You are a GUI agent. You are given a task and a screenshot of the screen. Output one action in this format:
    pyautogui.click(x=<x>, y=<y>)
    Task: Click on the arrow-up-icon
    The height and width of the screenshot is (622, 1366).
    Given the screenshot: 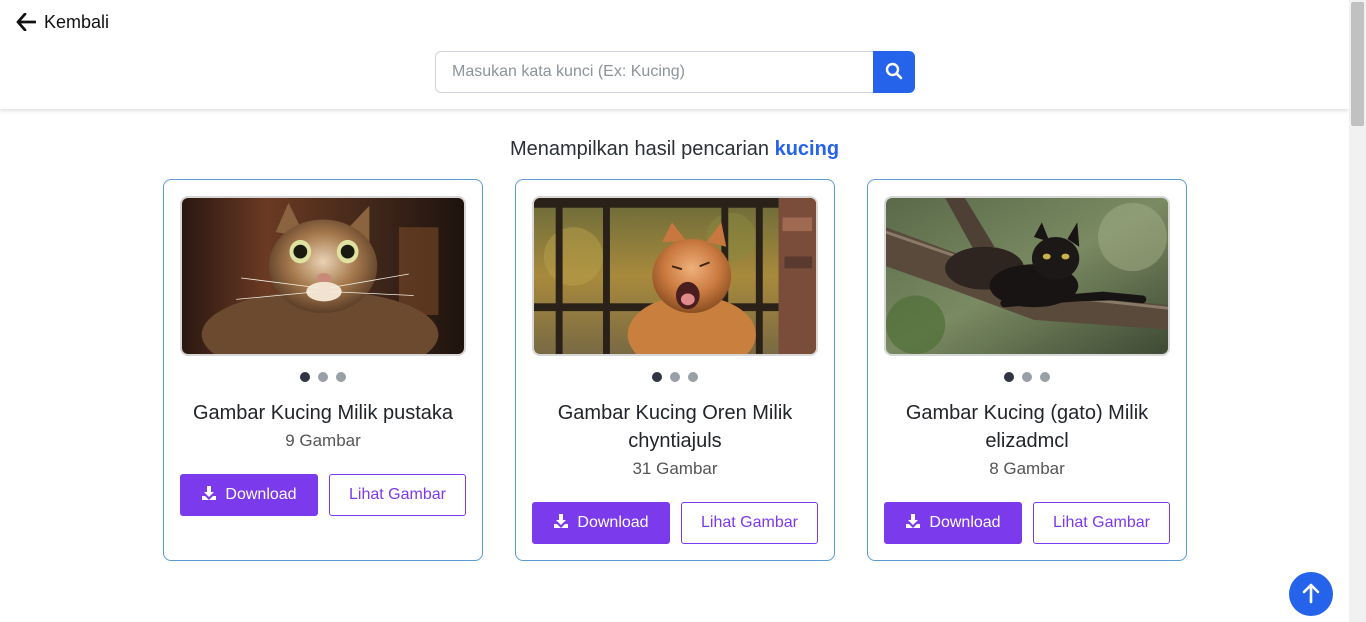 What is the action you would take?
    pyautogui.click(x=1311, y=594)
    